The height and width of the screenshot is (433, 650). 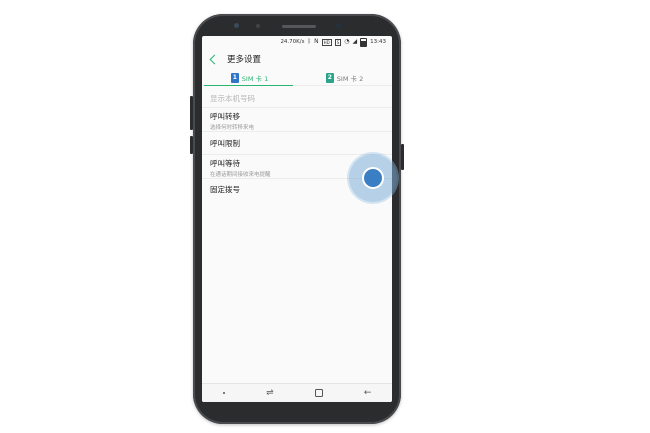 I want to click on navigation-bar: ⇌ ←, so click(x=297, y=392).